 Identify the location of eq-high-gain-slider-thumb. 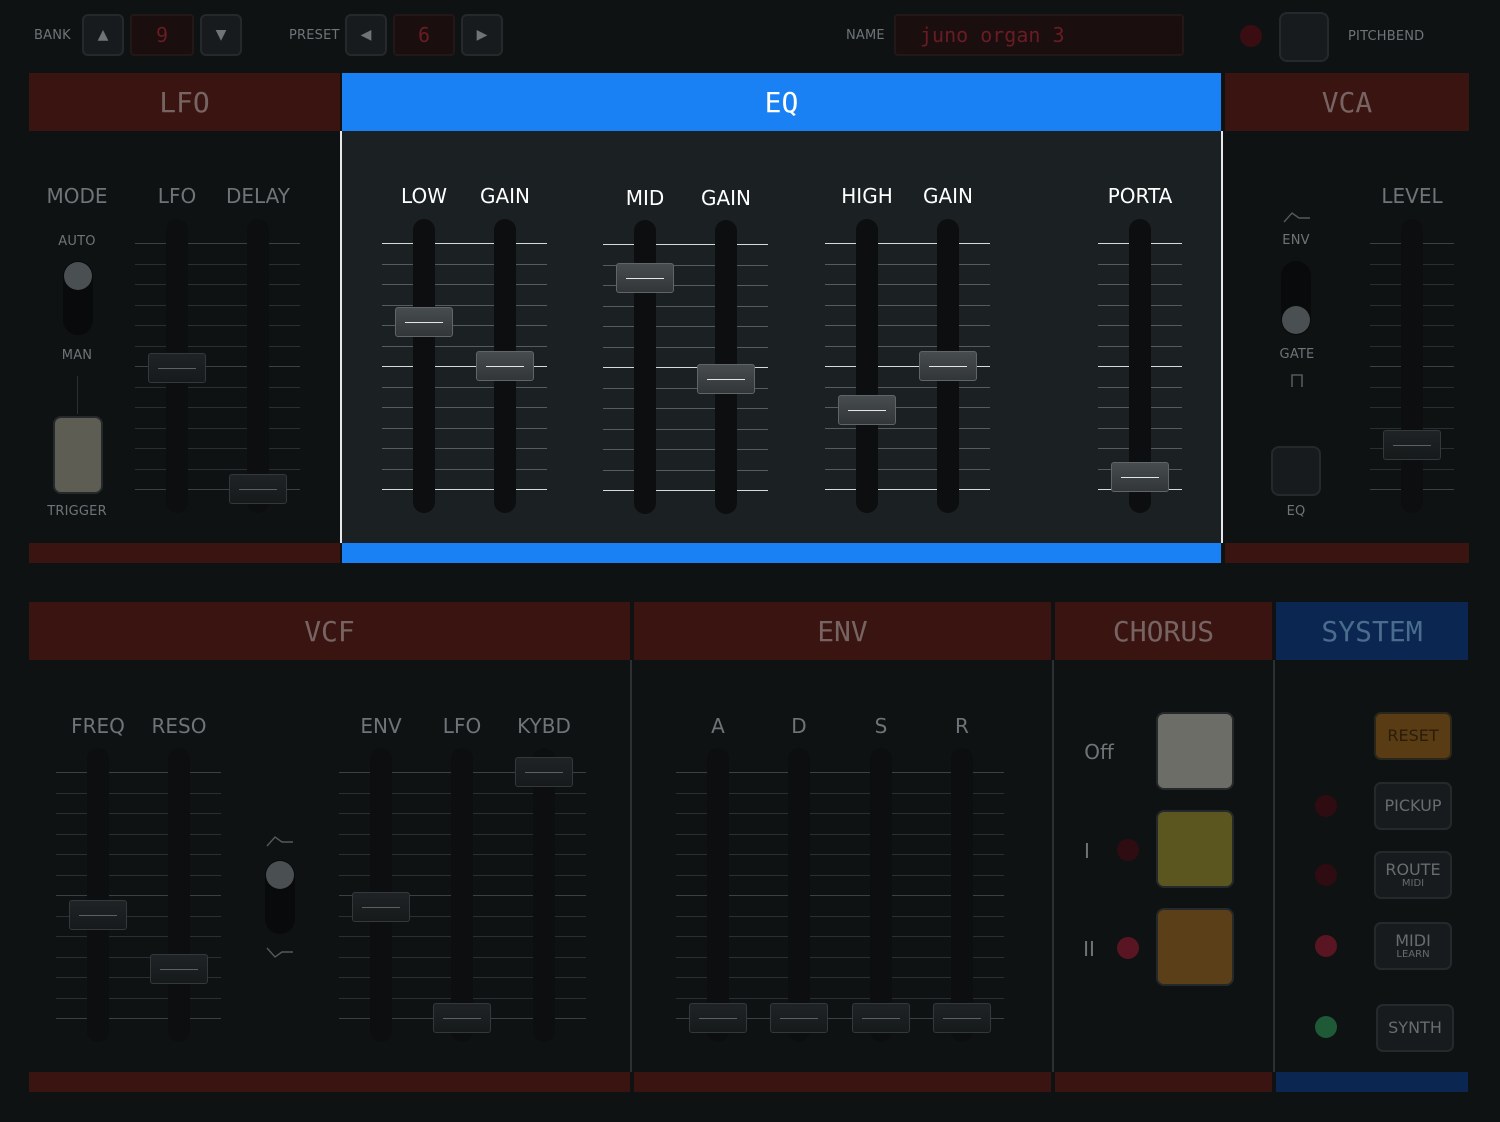
(948, 366).